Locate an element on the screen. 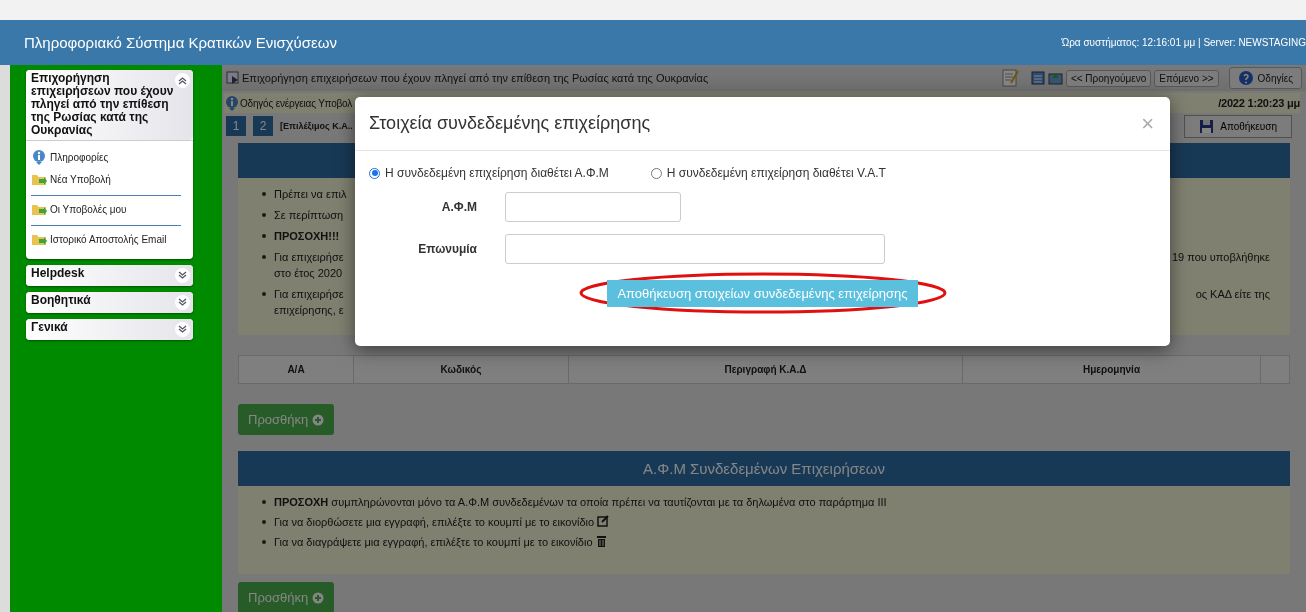  menu-item: Νέα Υποβολή is located at coordinates (106, 180).